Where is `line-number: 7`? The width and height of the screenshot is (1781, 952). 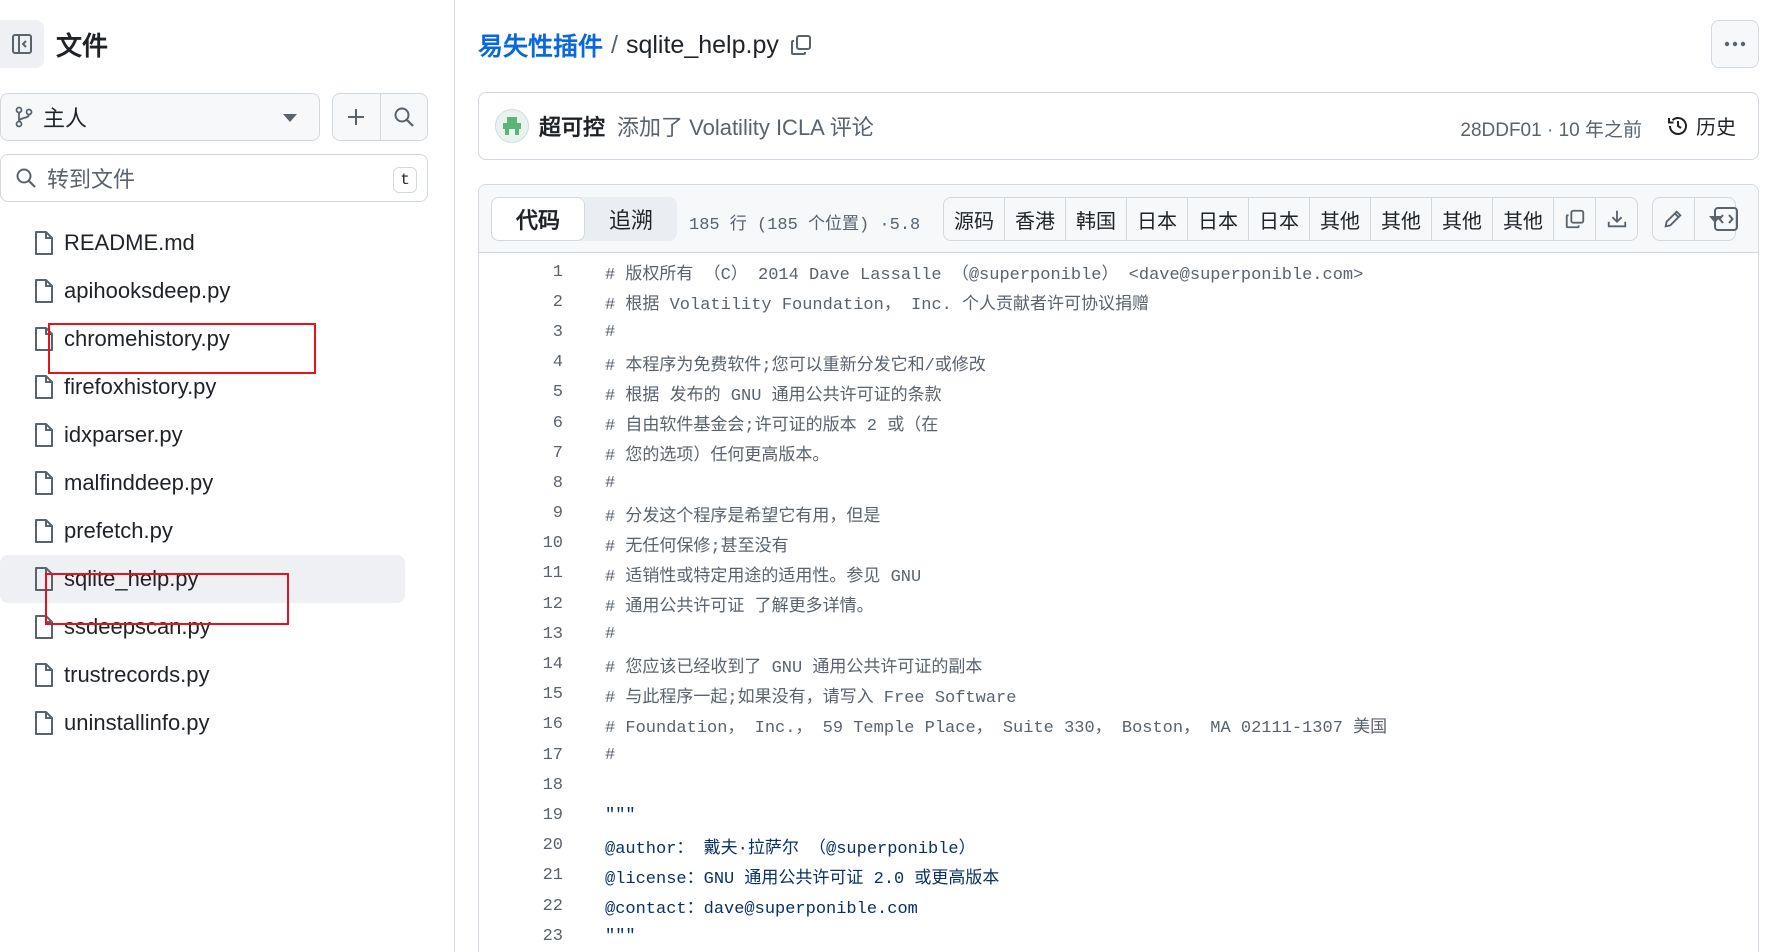 line-number: 7 is located at coordinates (521, 453).